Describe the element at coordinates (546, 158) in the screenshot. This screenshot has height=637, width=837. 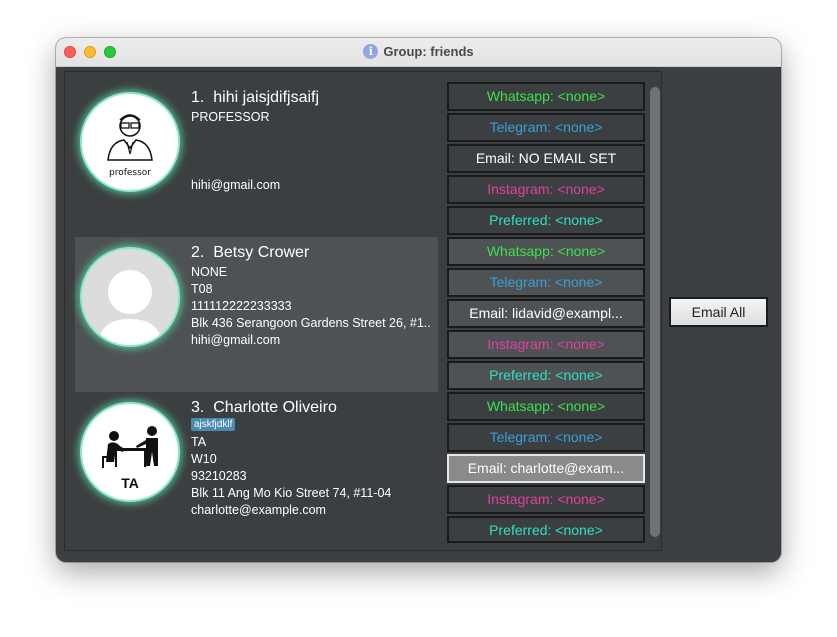
I see `email-button: Email: NO EMAIL SET` at that location.